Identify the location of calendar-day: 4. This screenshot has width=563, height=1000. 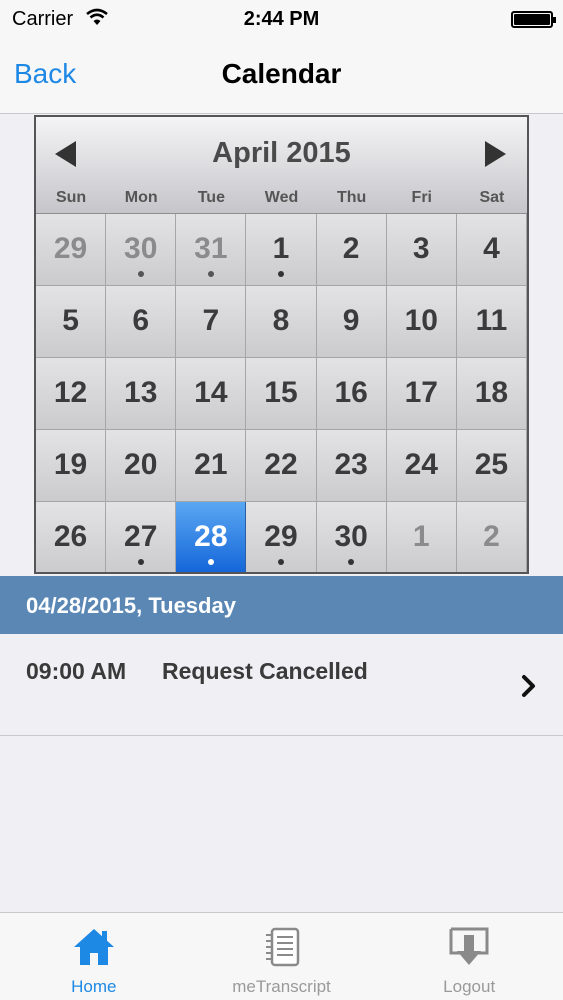
(491, 250).